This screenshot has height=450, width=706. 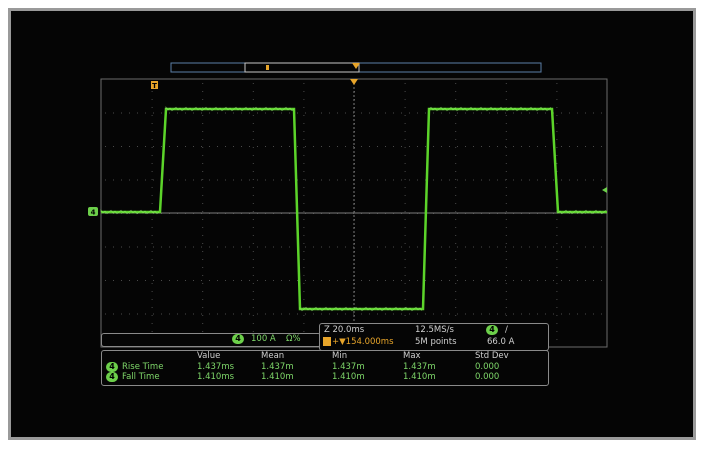 What do you see at coordinates (419, 377) in the screenshot?
I see `fall-time-max: 1.410m` at bounding box center [419, 377].